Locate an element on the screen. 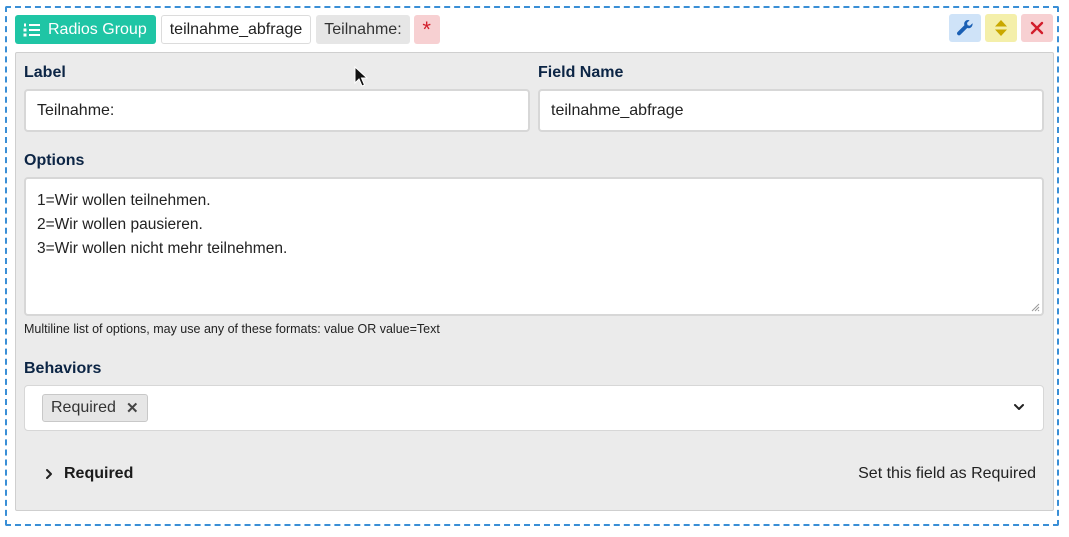  behaviors-select: Required ✕ is located at coordinates (534, 408).